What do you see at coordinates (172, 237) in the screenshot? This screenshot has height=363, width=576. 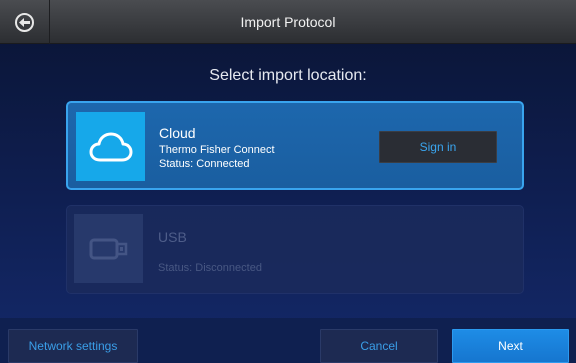 I see `location-name: USB` at bounding box center [172, 237].